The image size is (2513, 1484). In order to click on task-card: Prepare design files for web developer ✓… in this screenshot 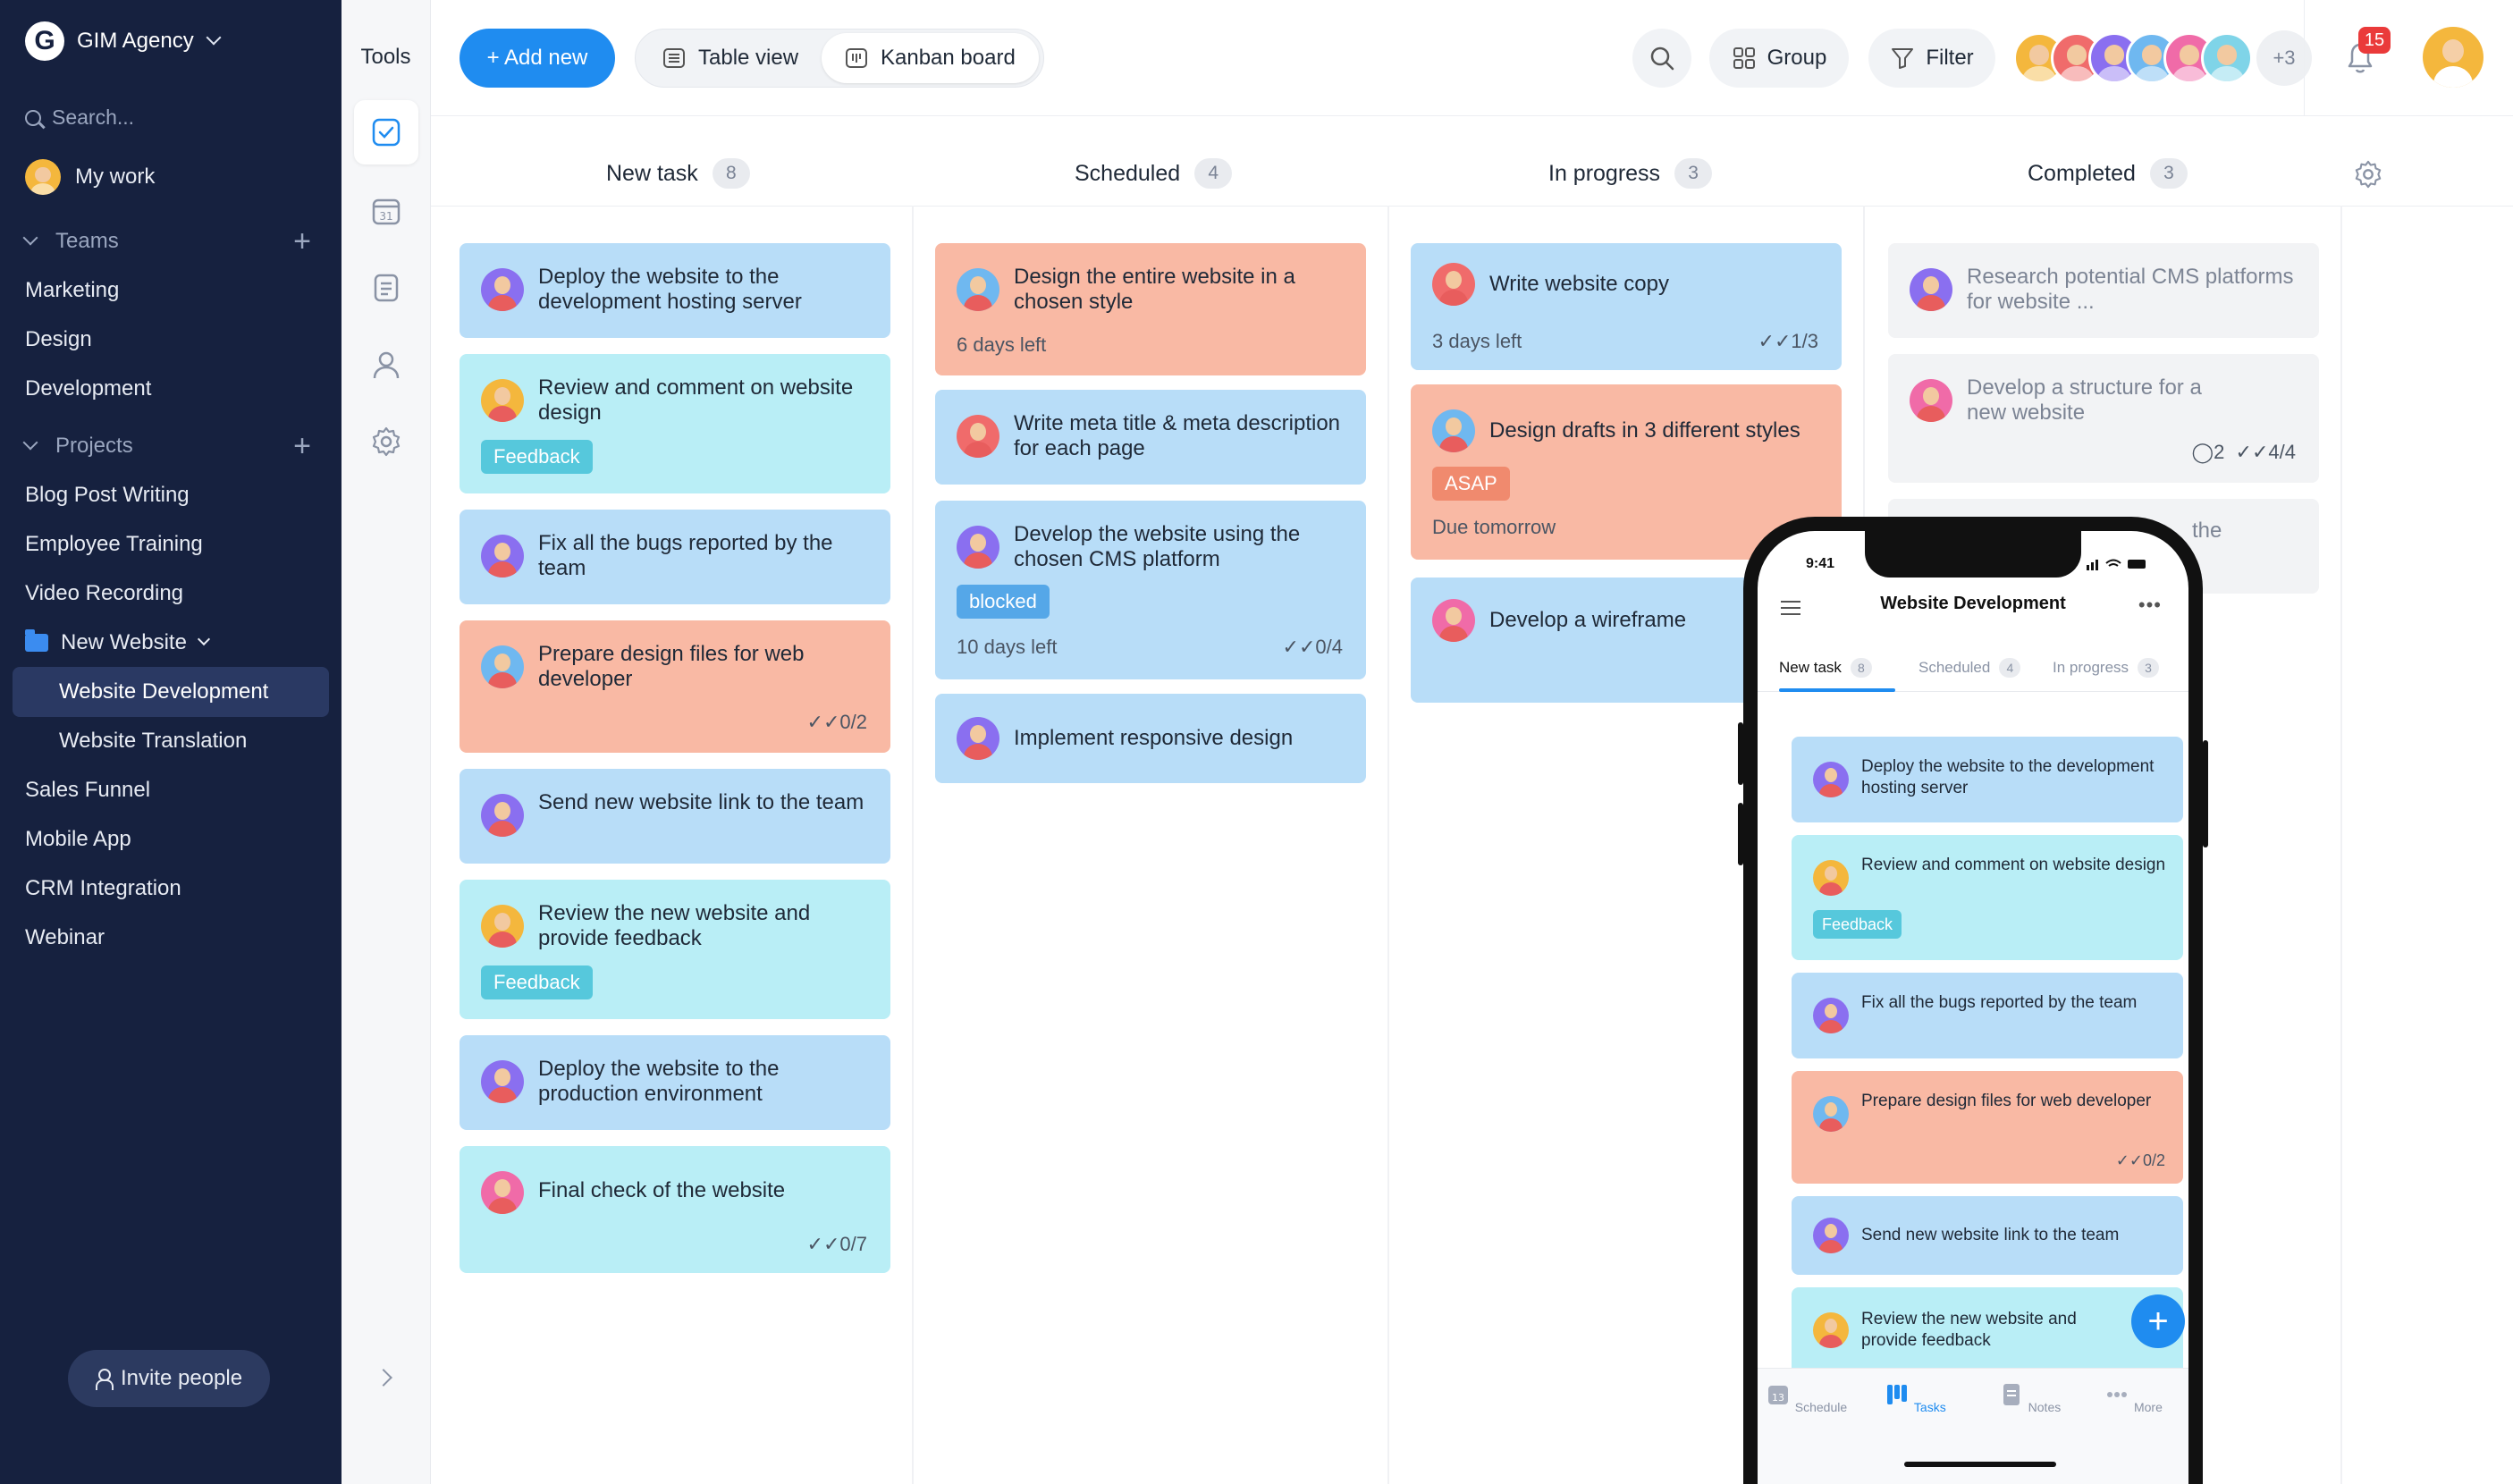, I will do `click(675, 686)`.